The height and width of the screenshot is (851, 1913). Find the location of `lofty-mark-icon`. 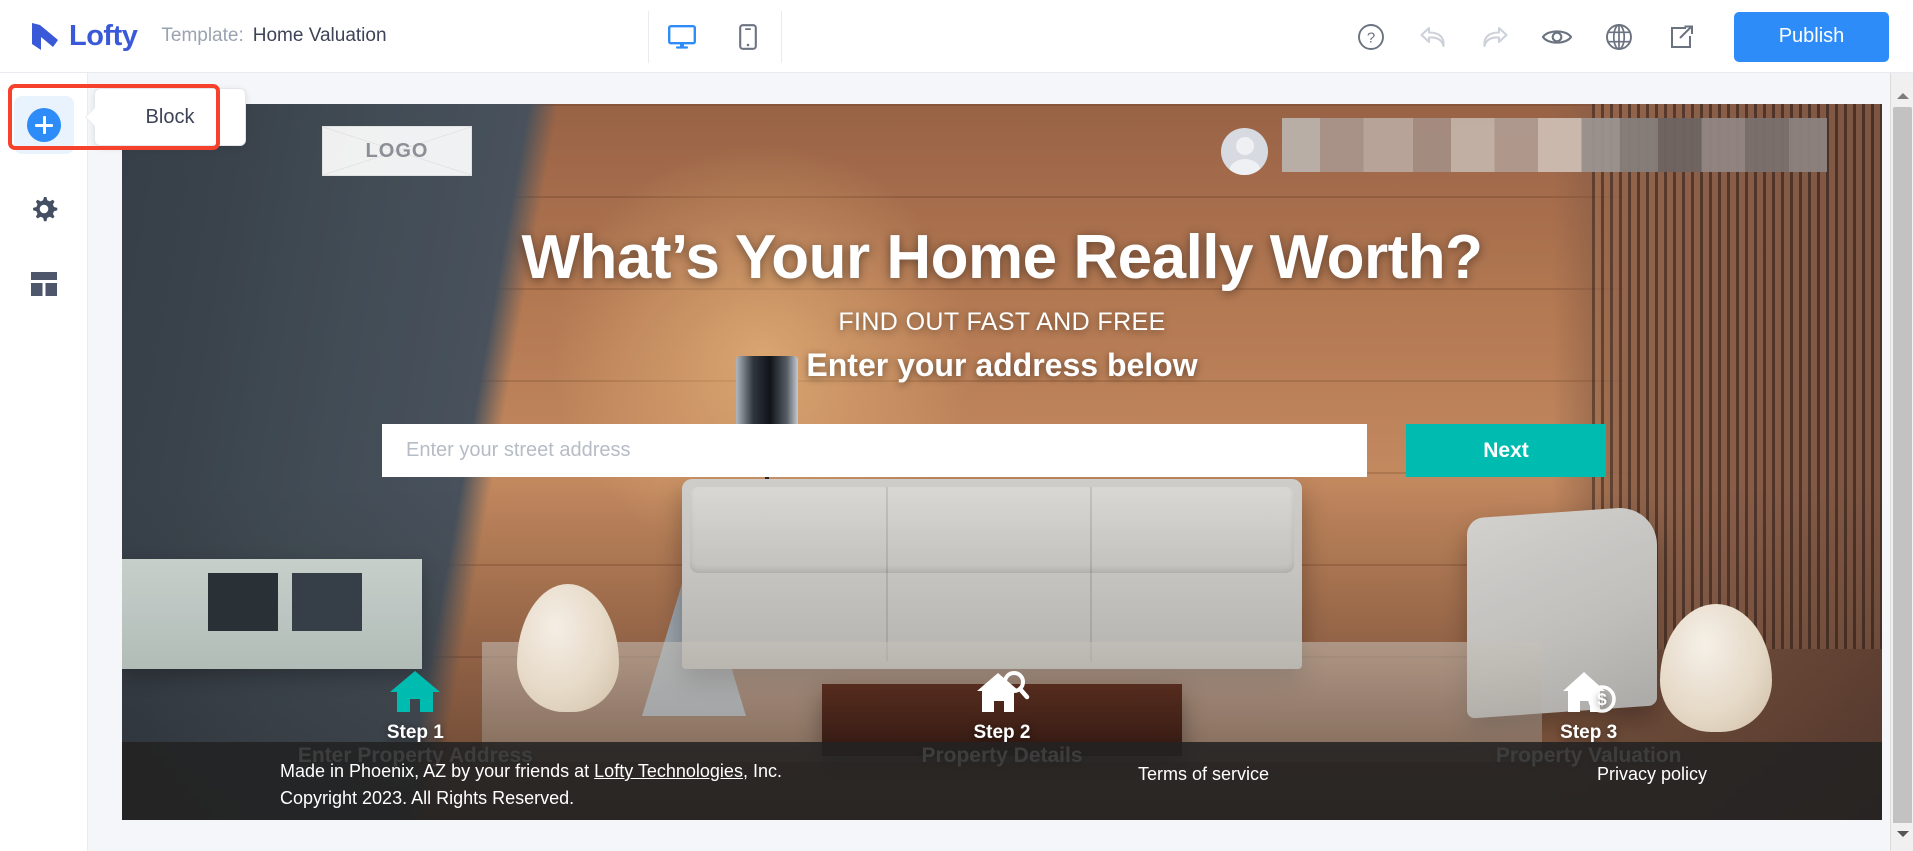

lofty-mark-icon is located at coordinates (45, 36).